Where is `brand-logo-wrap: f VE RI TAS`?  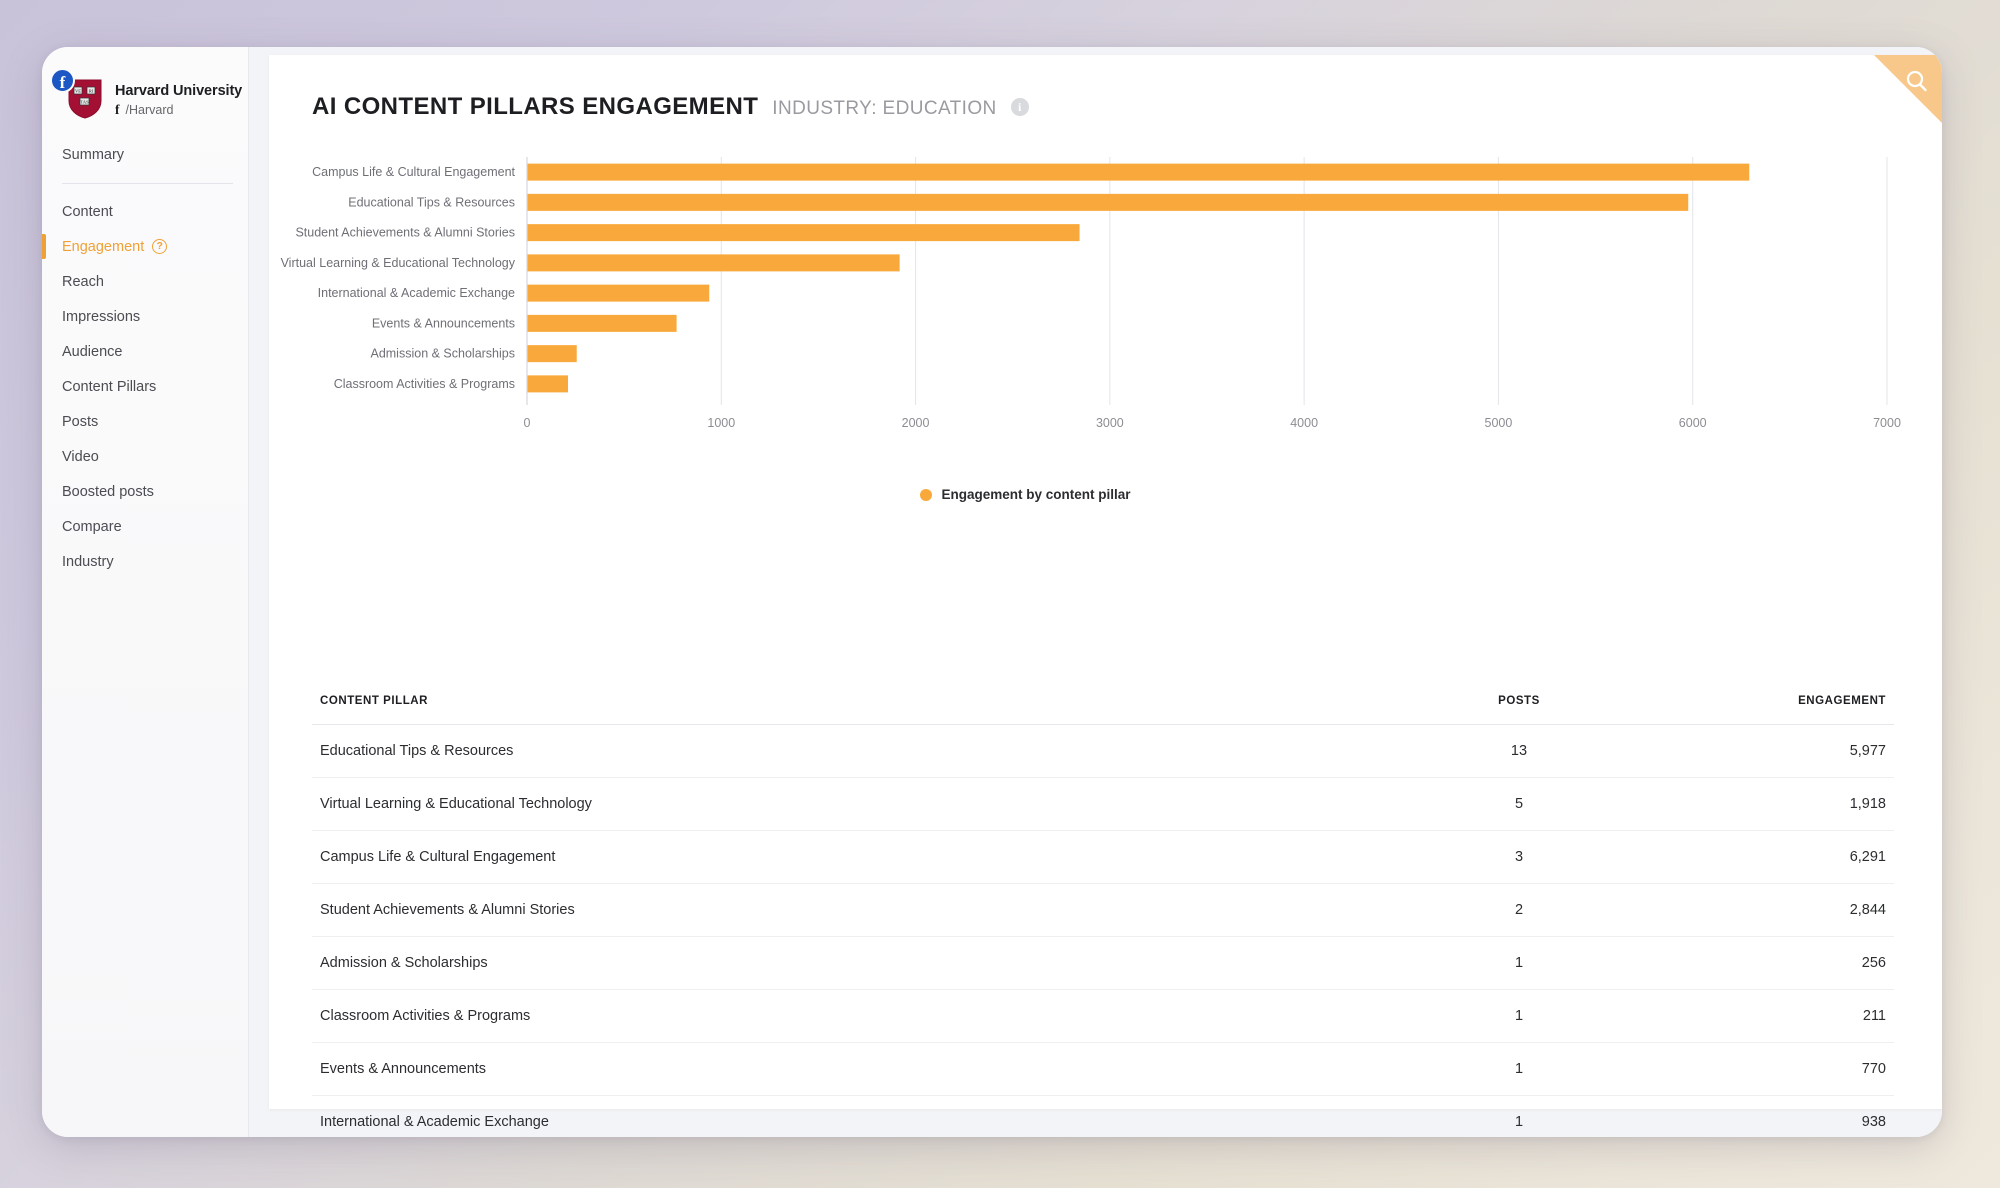 brand-logo-wrap: f VE RI TAS is located at coordinates (77, 94).